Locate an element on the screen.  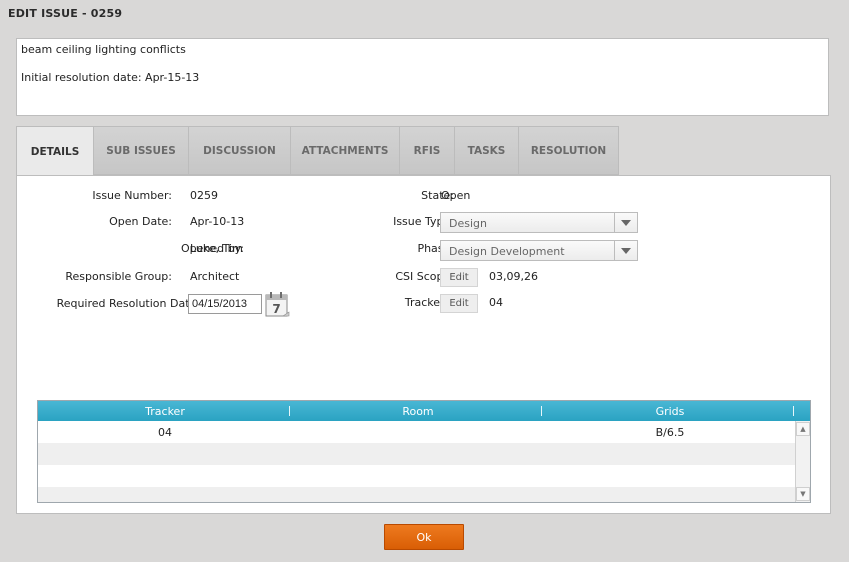
calendar-icon-day: 7 is located at coordinates (276, 309).